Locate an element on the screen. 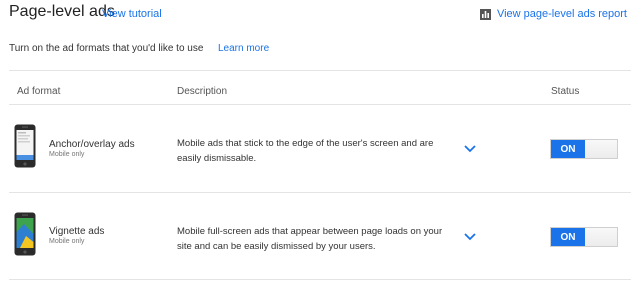 Image resolution: width=640 pixels, height=282 pixels. page-title: Page-level ads is located at coordinates (62, 11).